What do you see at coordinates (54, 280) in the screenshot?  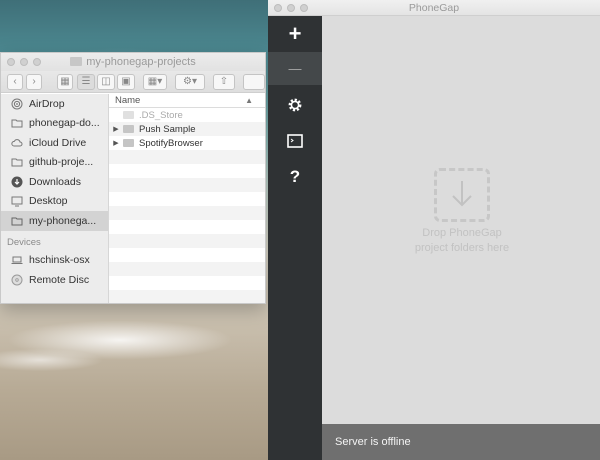 I see `sidebar-item-remote-disc: Remote Disc` at bounding box center [54, 280].